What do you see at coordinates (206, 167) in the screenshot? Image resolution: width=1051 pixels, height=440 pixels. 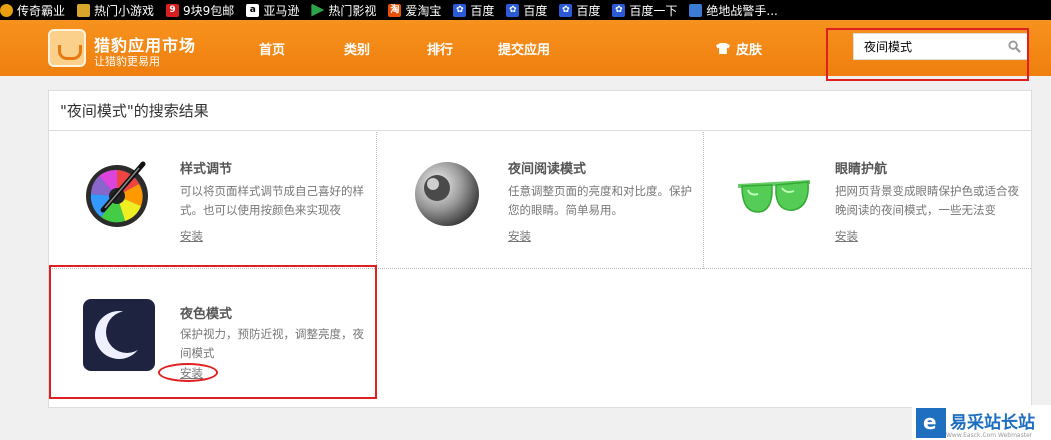 I see `app-name: 样式调节` at bounding box center [206, 167].